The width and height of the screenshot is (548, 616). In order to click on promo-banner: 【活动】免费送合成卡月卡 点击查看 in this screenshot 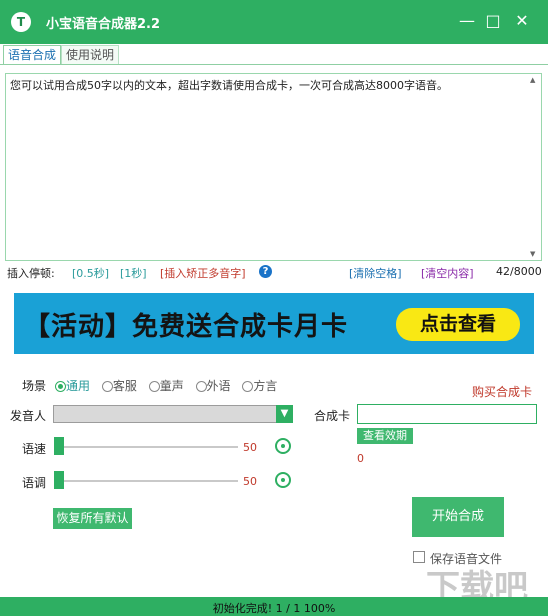, I will do `click(274, 323)`.